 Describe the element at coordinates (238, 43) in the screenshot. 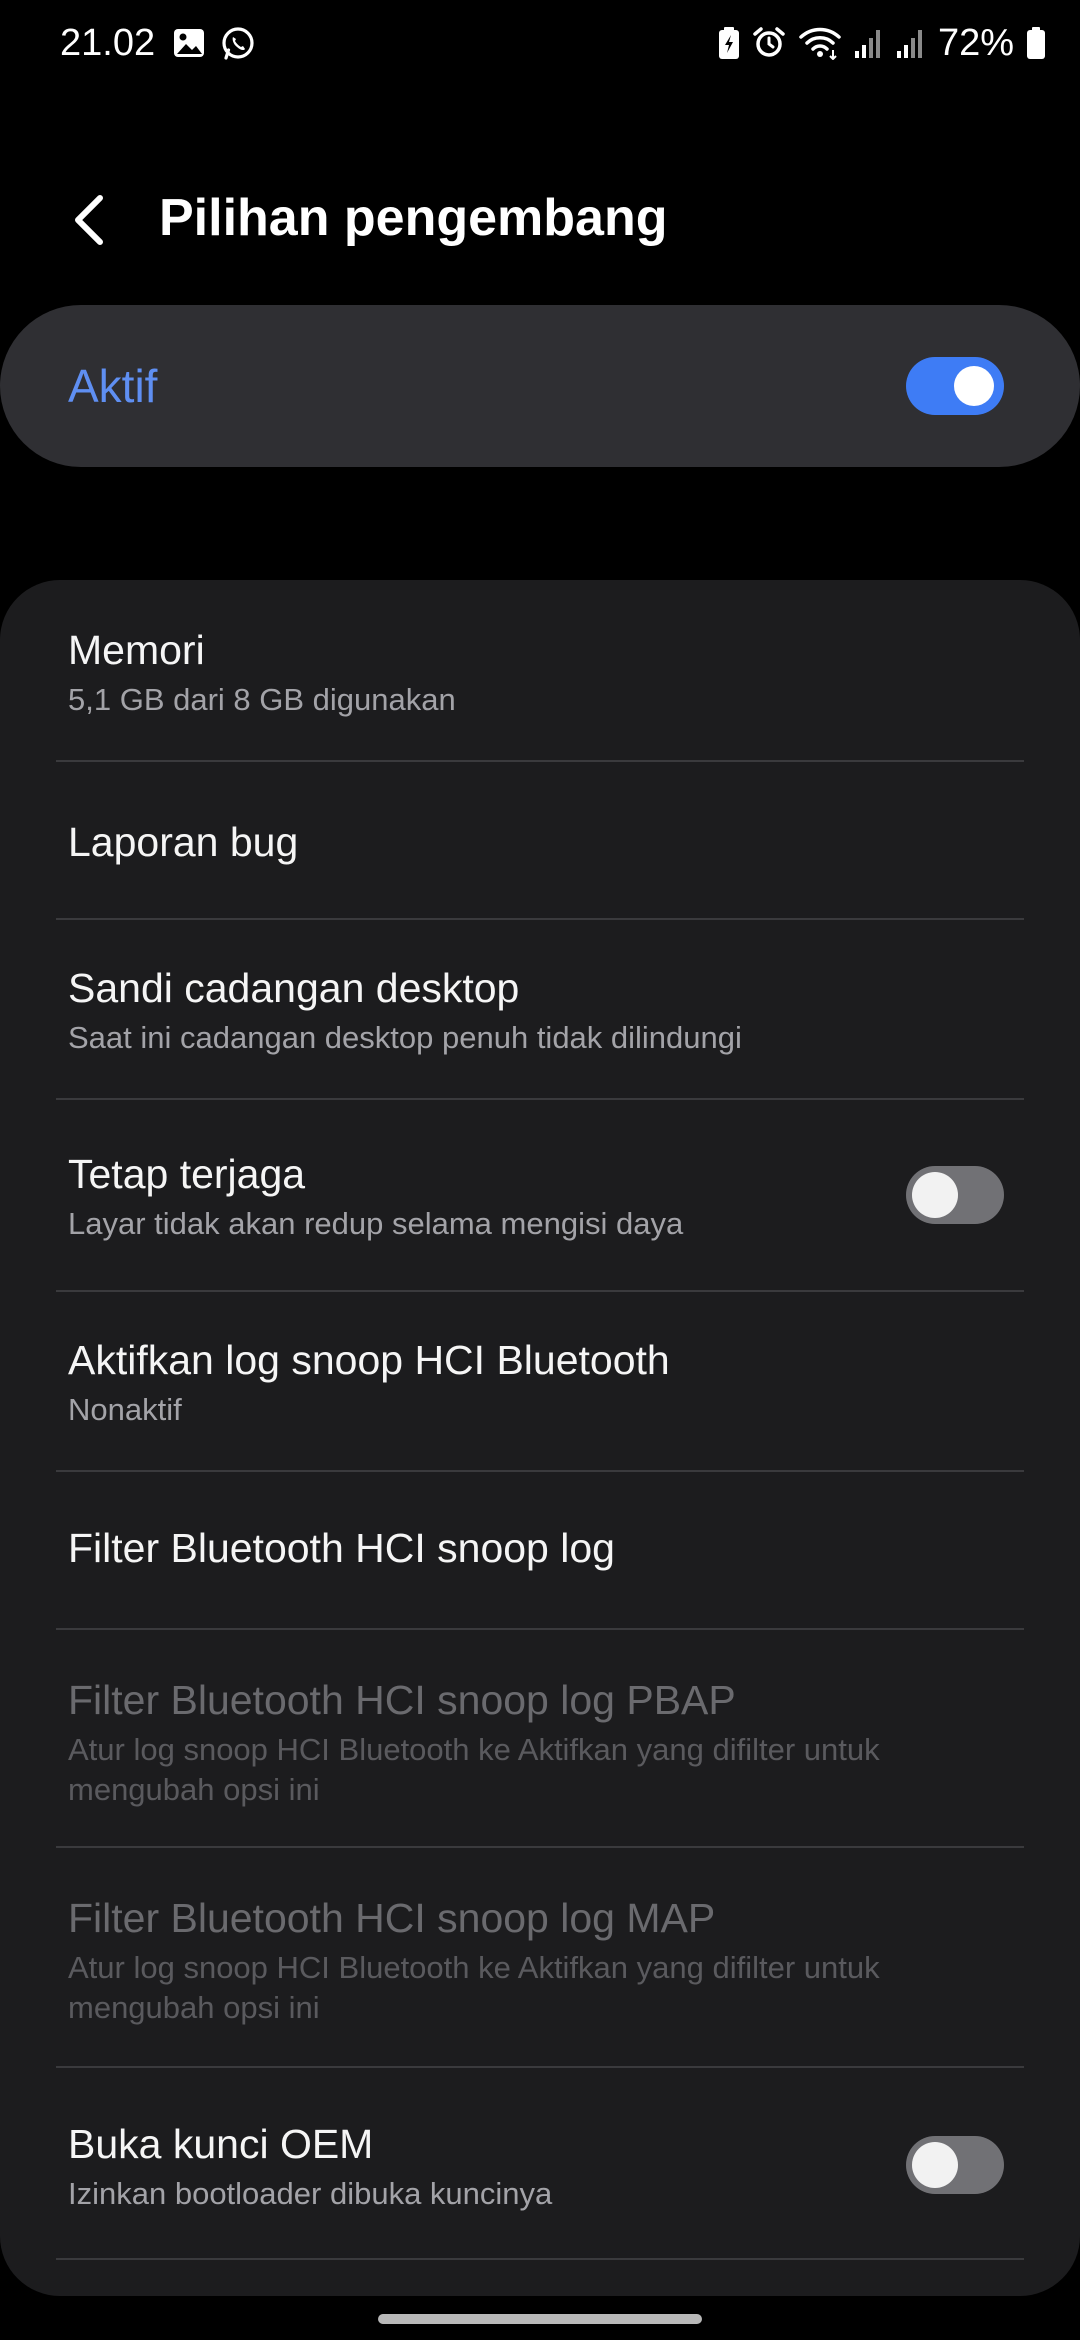

I see `whatsapp-icon` at that location.